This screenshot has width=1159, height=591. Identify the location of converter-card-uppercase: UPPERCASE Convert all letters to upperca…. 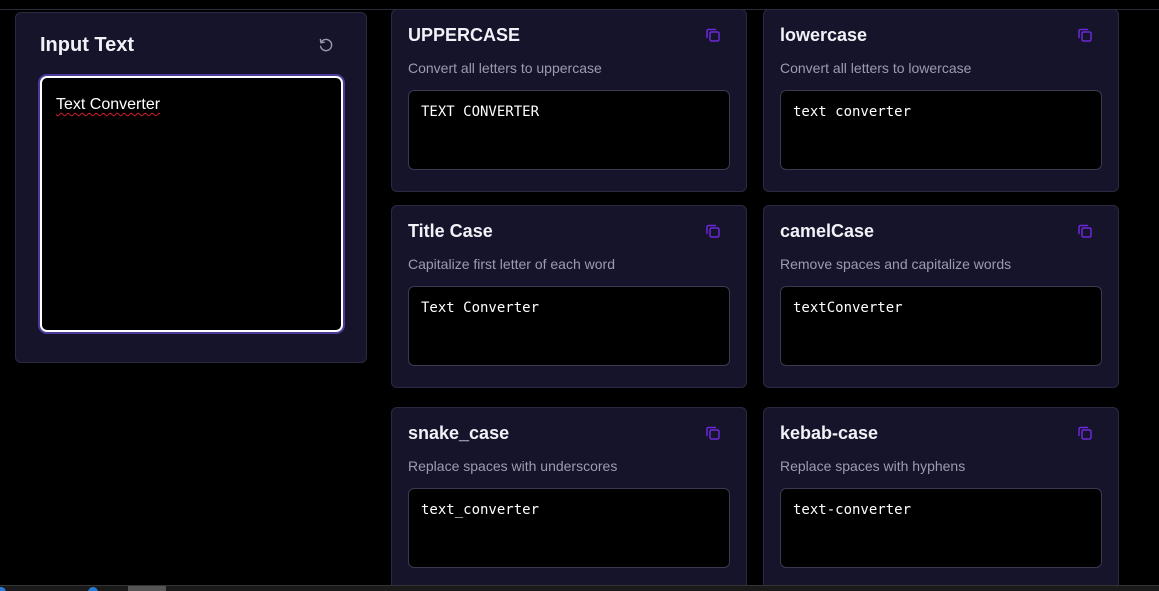
(569, 100).